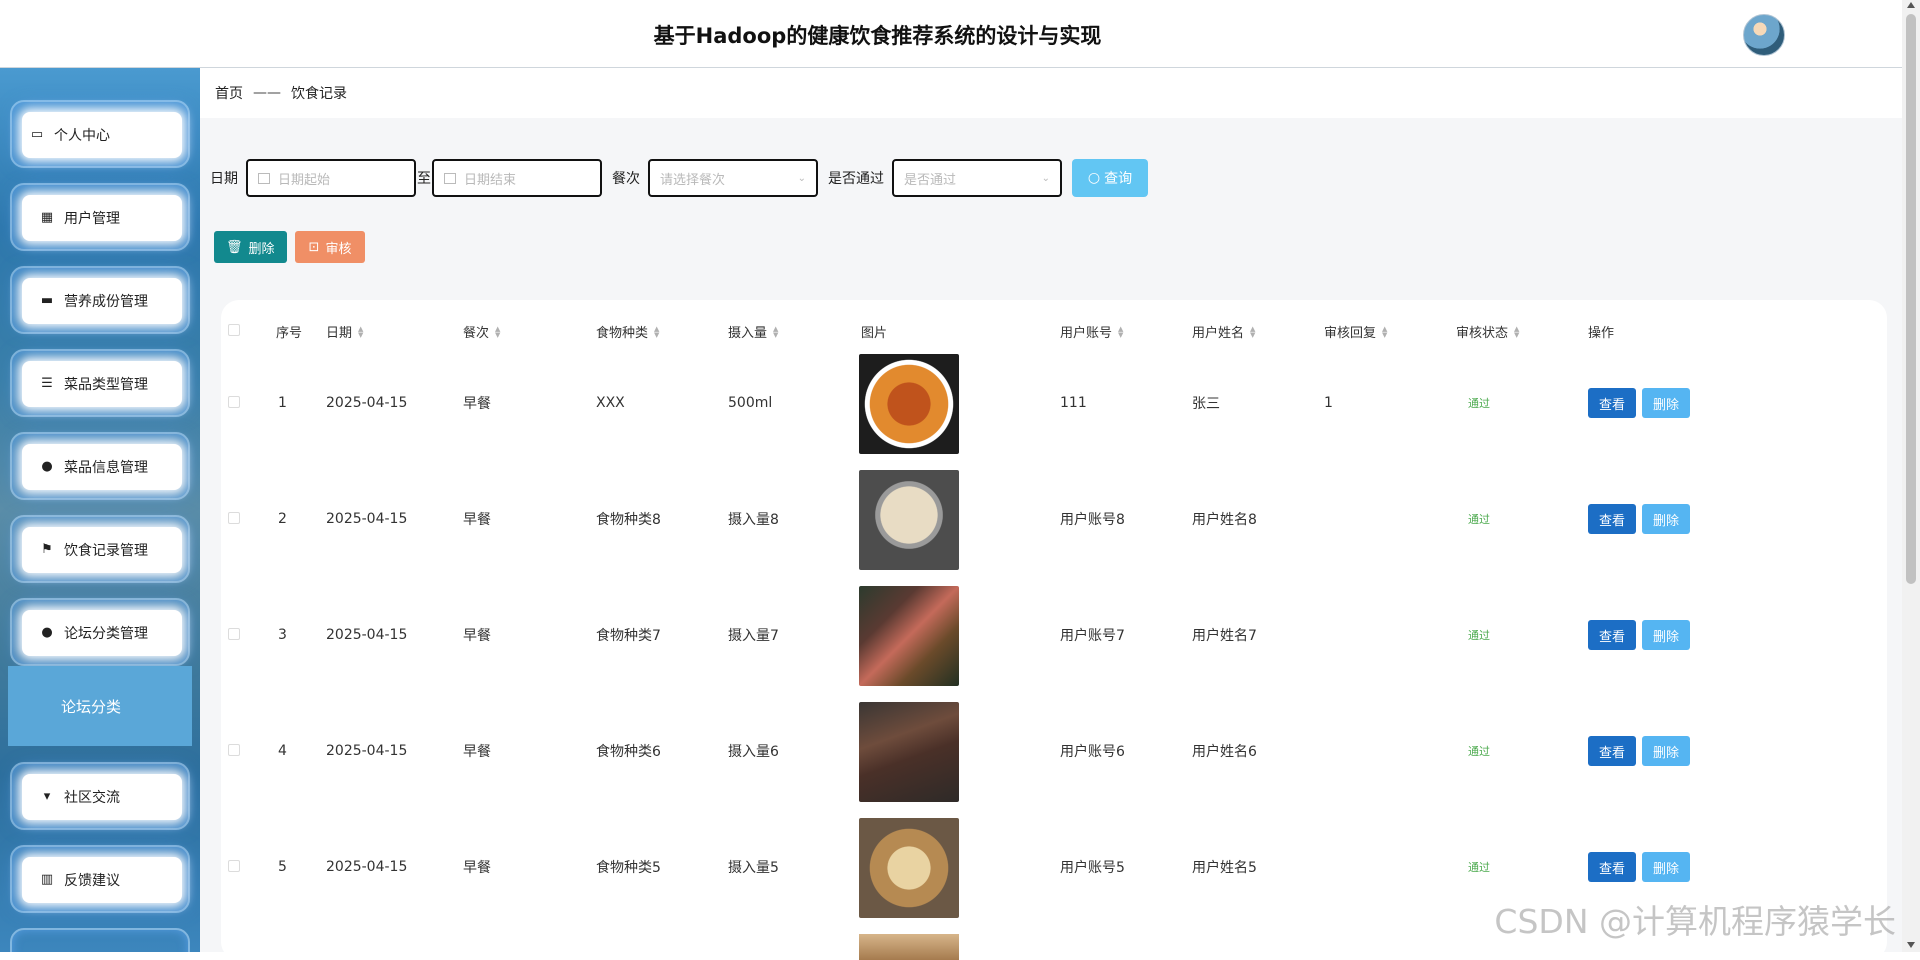  What do you see at coordinates (100, 300) in the screenshot?
I see `sidebar-item-nutrition-management: ▬ 营养成份管理` at bounding box center [100, 300].